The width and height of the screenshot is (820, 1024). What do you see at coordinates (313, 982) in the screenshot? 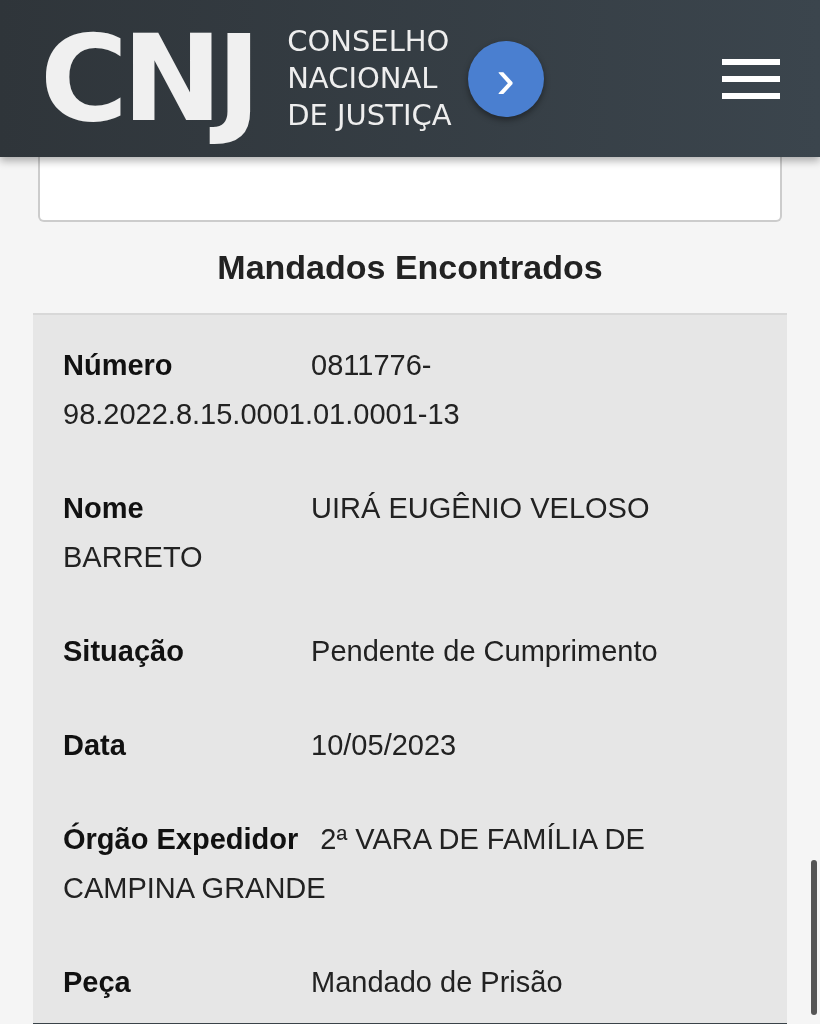
I see `field-row-text: Peça Mandado de Prisão` at bounding box center [313, 982].